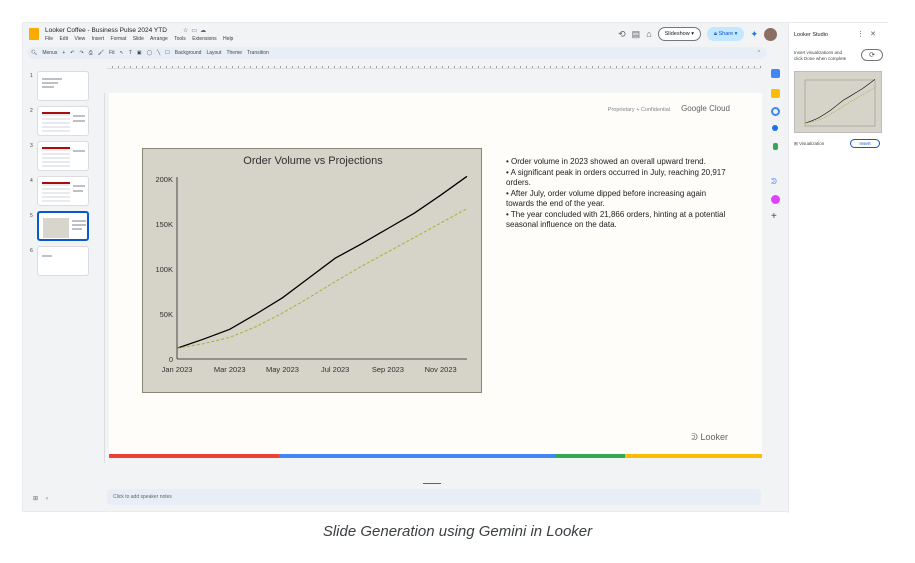 This screenshot has height=563, width=915. What do you see at coordinates (63, 53) in the screenshot?
I see `add-icon: +` at bounding box center [63, 53].